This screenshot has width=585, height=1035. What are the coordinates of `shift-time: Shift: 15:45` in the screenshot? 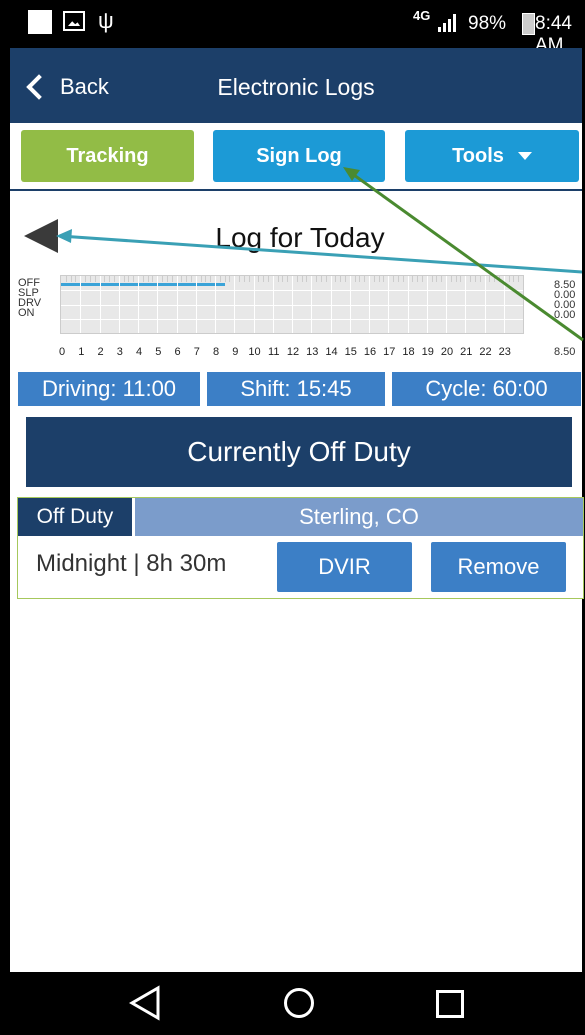 It's located at (296, 389).